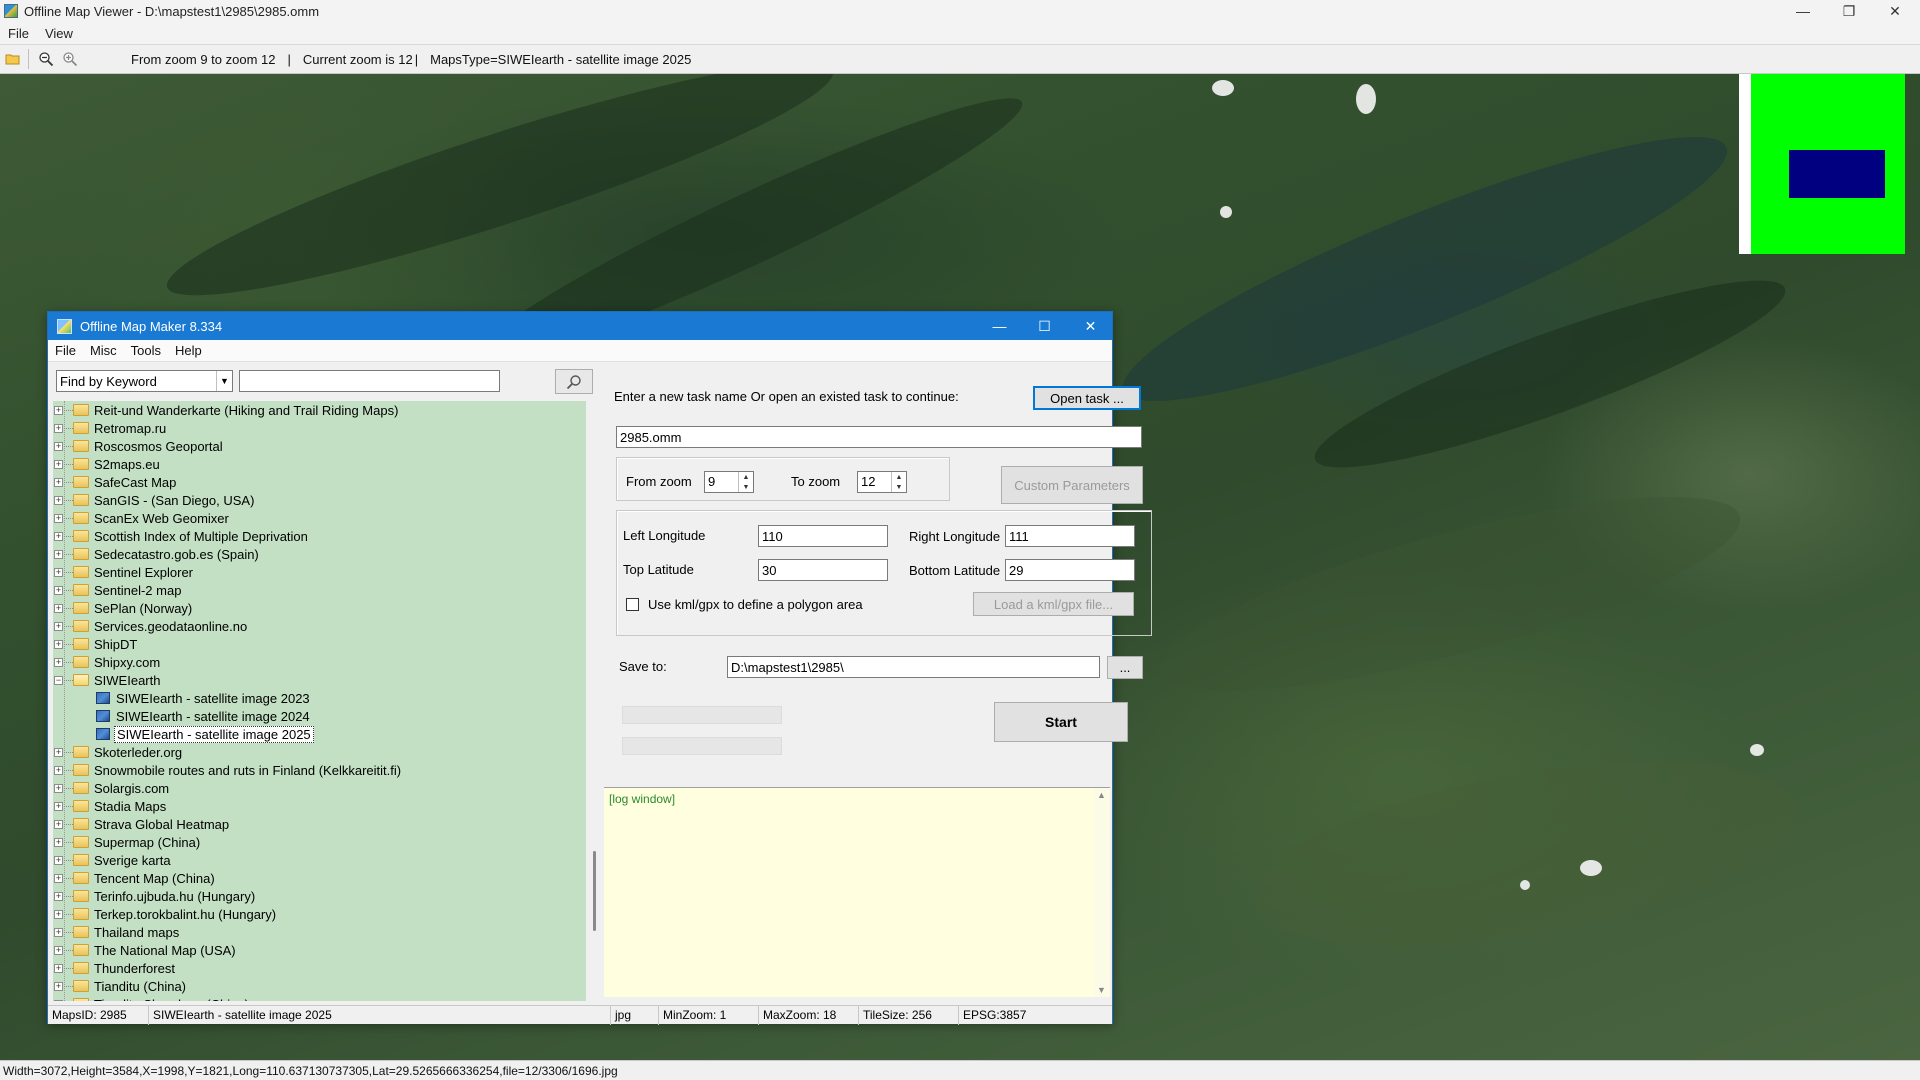 This screenshot has width=1920, height=1080. What do you see at coordinates (1803, 11) in the screenshot?
I see `minimize-button: —` at bounding box center [1803, 11].